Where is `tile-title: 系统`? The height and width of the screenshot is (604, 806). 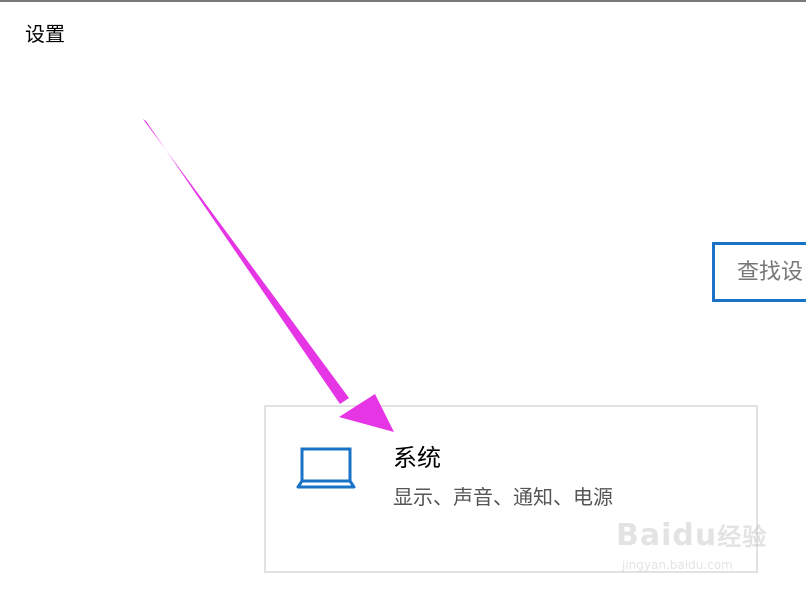 tile-title: 系统 is located at coordinates (417, 458).